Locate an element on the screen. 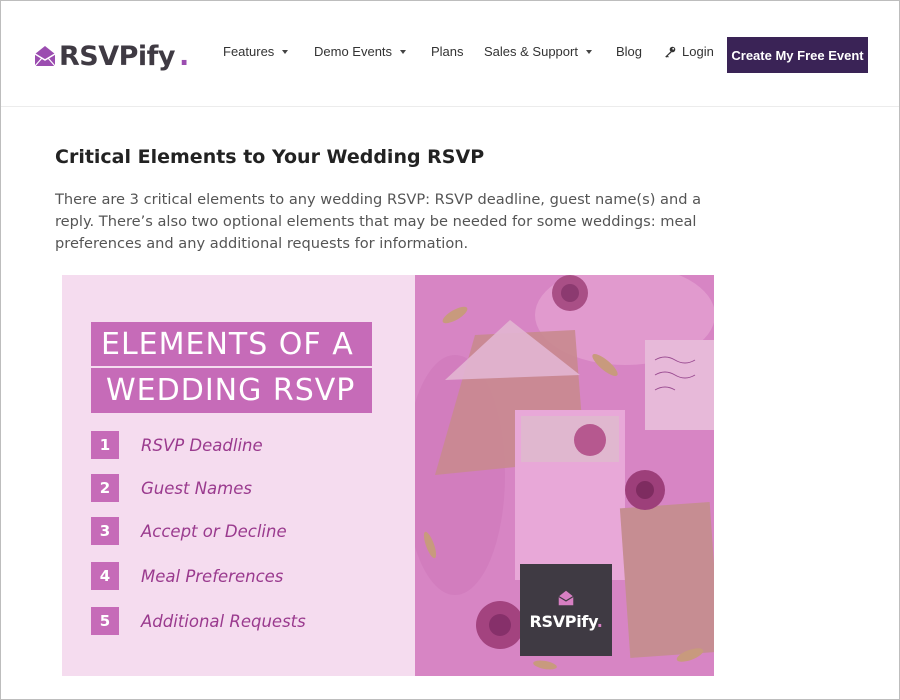  step-item: 3 Accept or Decline is located at coordinates (189, 531).